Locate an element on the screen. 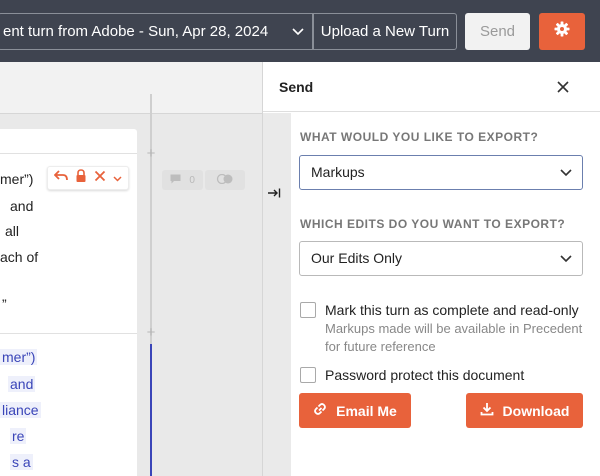 This screenshot has height=476, width=600. document-text: ach of is located at coordinates (19, 257).